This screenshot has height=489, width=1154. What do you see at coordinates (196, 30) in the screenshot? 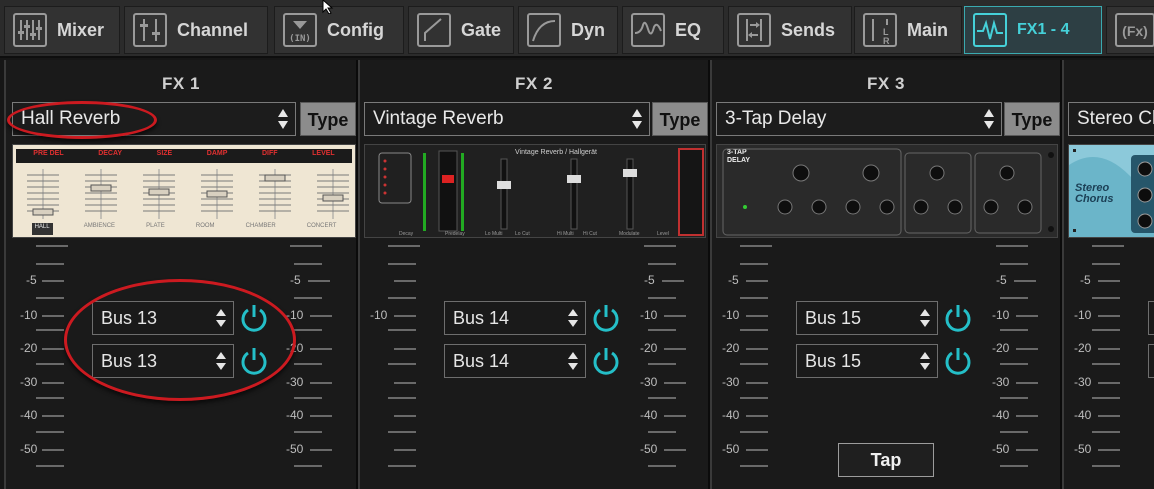
I see `tab-channel: Channel` at bounding box center [196, 30].